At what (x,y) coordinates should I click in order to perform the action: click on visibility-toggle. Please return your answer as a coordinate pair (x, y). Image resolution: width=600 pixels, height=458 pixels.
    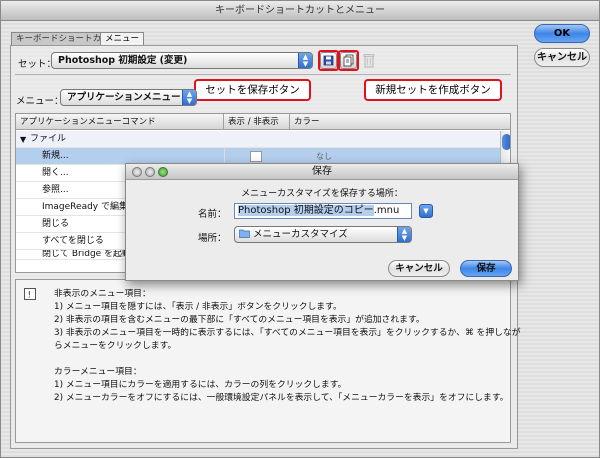
    Looking at the image, I should click on (256, 156).